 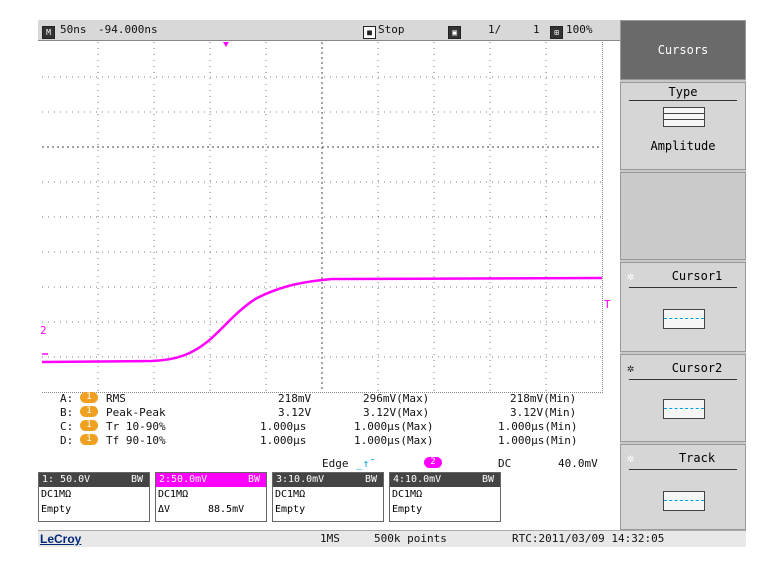 What do you see at coordinates (417, 479) in the screenshot?
I see `channel-scale: 4:10.0mV` at bounding box center [417, 479].